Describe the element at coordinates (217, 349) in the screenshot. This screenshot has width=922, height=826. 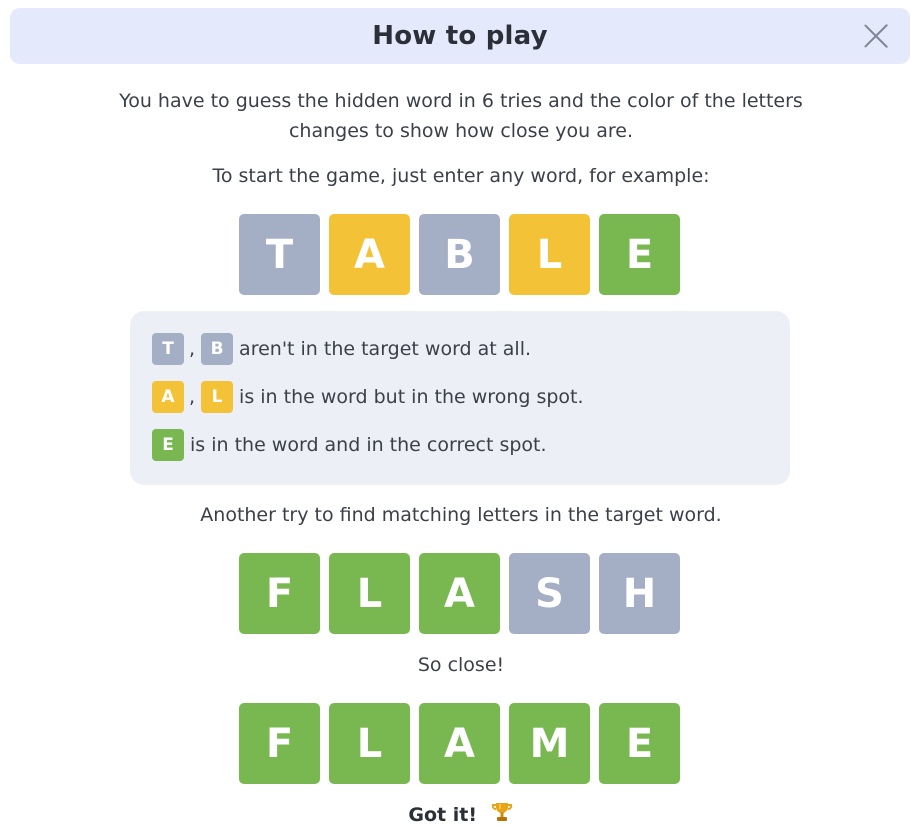
I see `legend-tile: B` at that location.